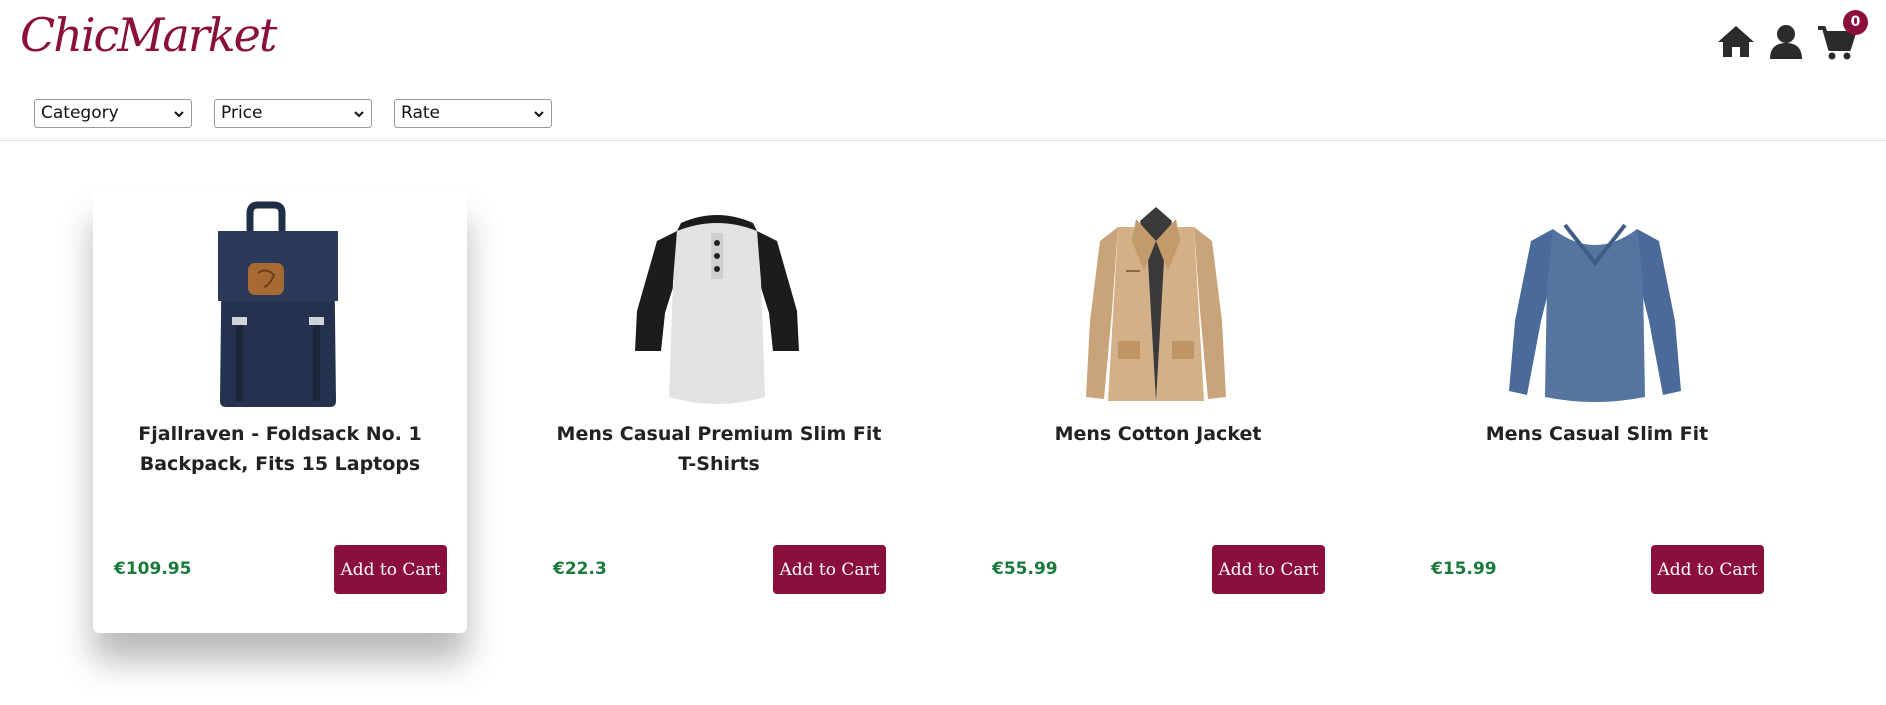  Describe the element at coordinates (1464, 569) in the screenshot. I see `product-price: €15.99` at that location.